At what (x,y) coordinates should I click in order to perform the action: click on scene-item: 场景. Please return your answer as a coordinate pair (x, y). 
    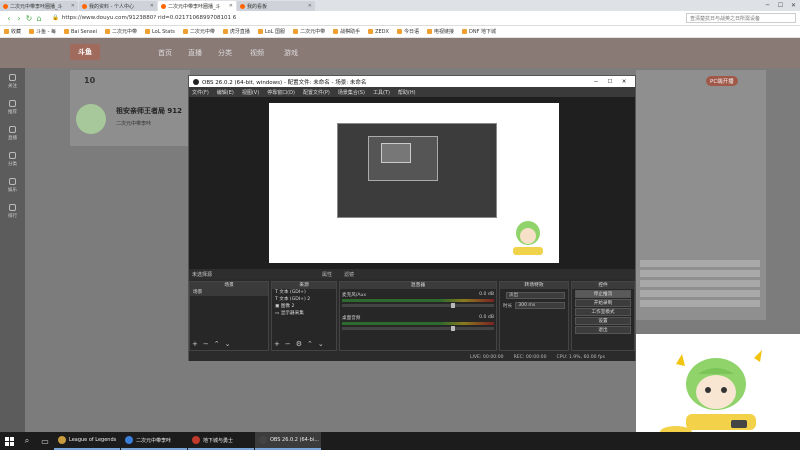
    Looking at the image, I should click on (229, 292).